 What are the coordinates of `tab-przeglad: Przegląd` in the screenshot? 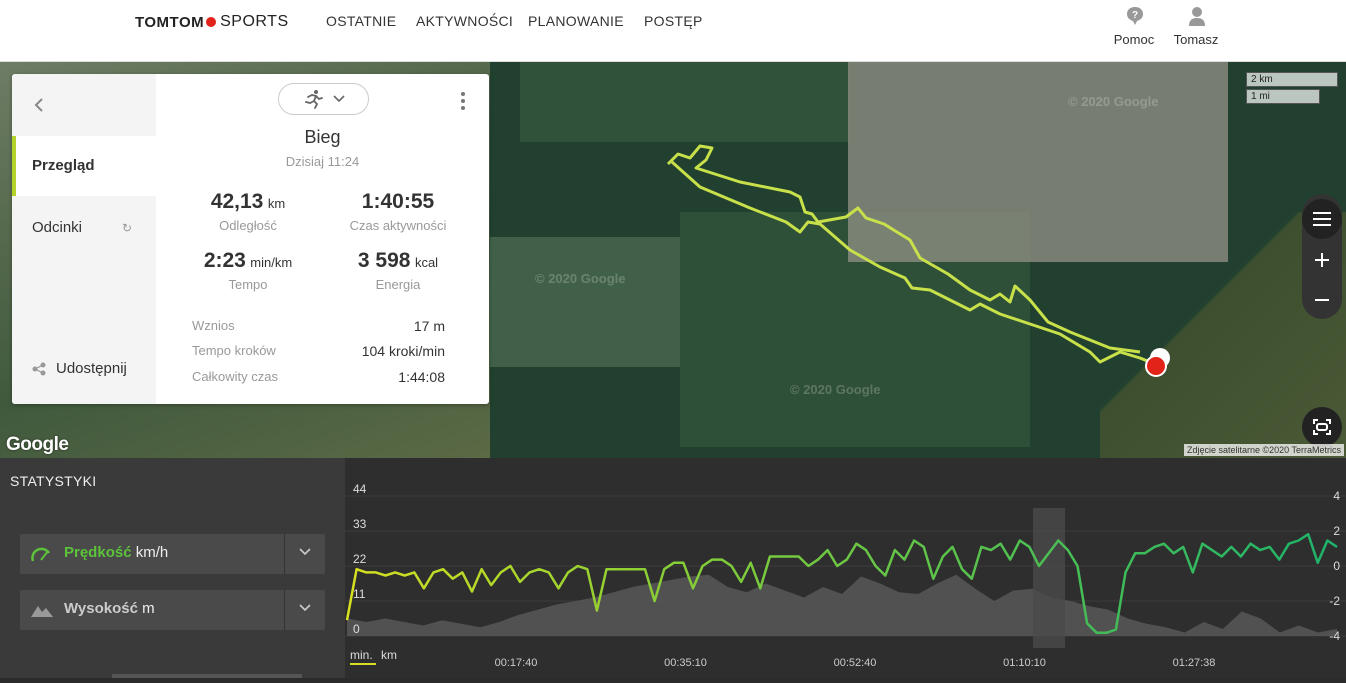 It's located at (84, 166).